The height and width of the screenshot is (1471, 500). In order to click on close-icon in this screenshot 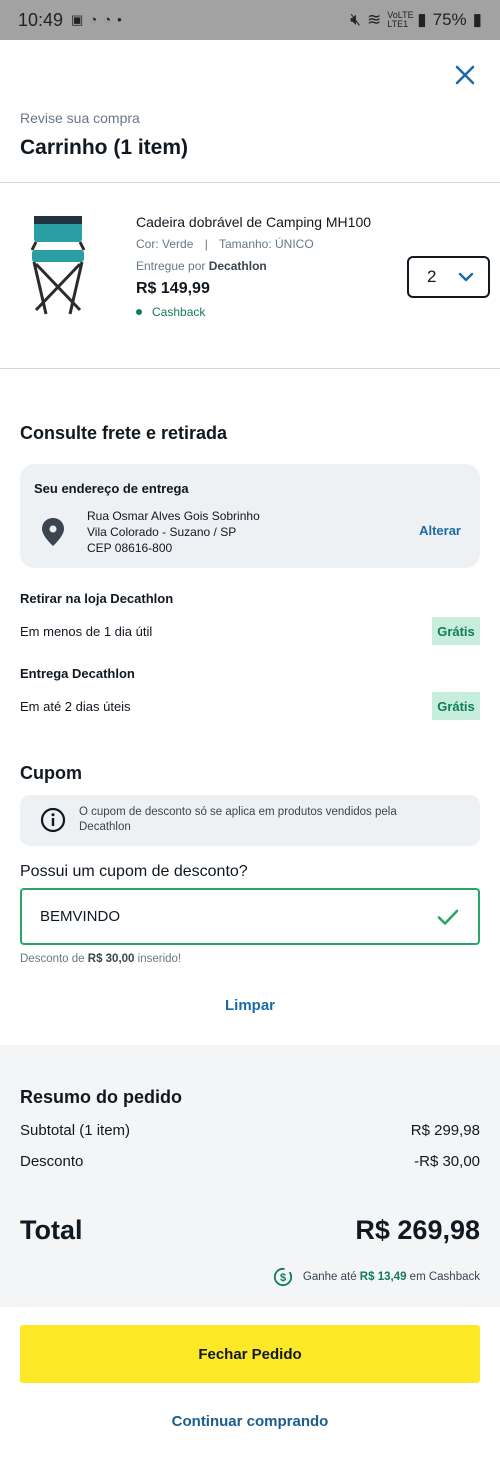, I will do `click(465, 75)`.